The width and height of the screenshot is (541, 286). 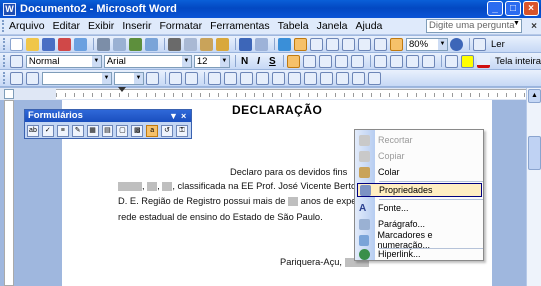 What do you see at coordinates (151, 44) in the screenshot?
I see `research-icon` at bounding box center [151, 44].